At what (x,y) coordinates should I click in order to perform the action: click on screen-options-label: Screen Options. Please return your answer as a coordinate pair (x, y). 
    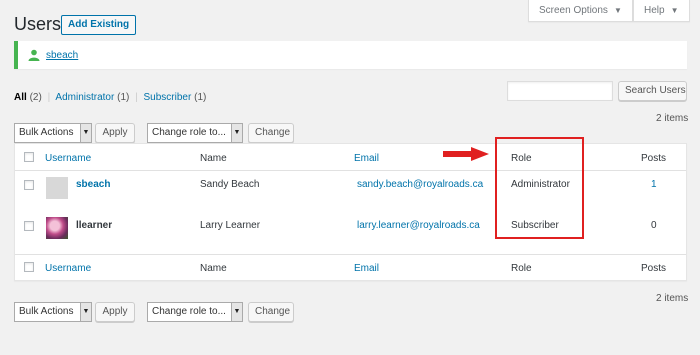
    Looking at the image, I should click on (573, 10).